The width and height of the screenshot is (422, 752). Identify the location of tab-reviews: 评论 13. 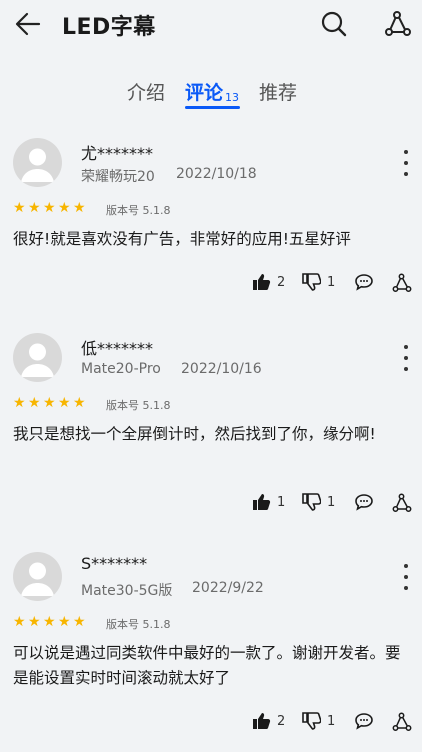
(212, 91).